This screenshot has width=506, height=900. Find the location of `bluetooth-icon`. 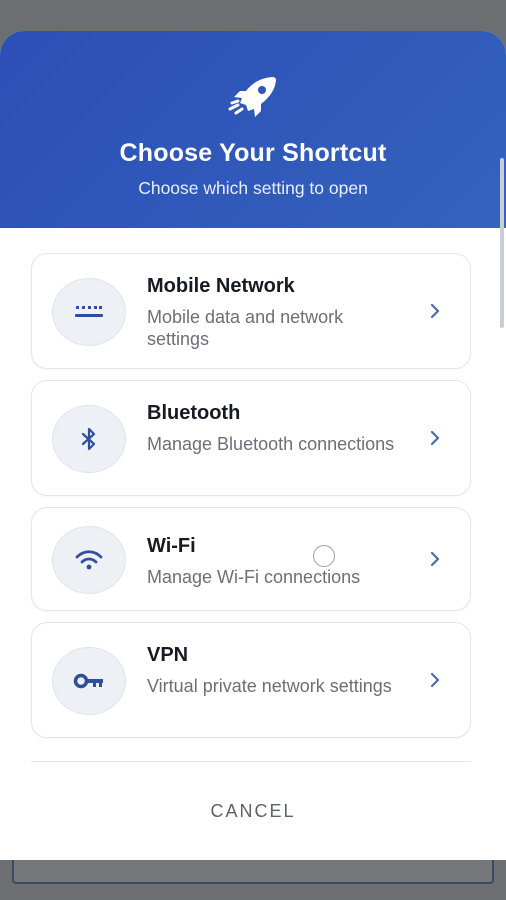

bluetooth-icon is located at coordinates (88, 439).